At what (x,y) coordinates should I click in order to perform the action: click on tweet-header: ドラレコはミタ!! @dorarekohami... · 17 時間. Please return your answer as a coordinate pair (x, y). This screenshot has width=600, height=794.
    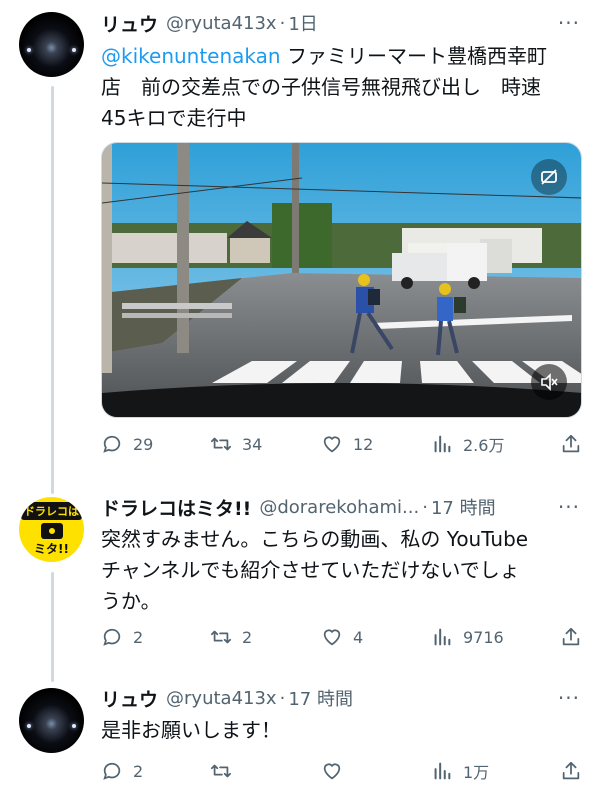
    Looking at the image, I should click on (340, 507).